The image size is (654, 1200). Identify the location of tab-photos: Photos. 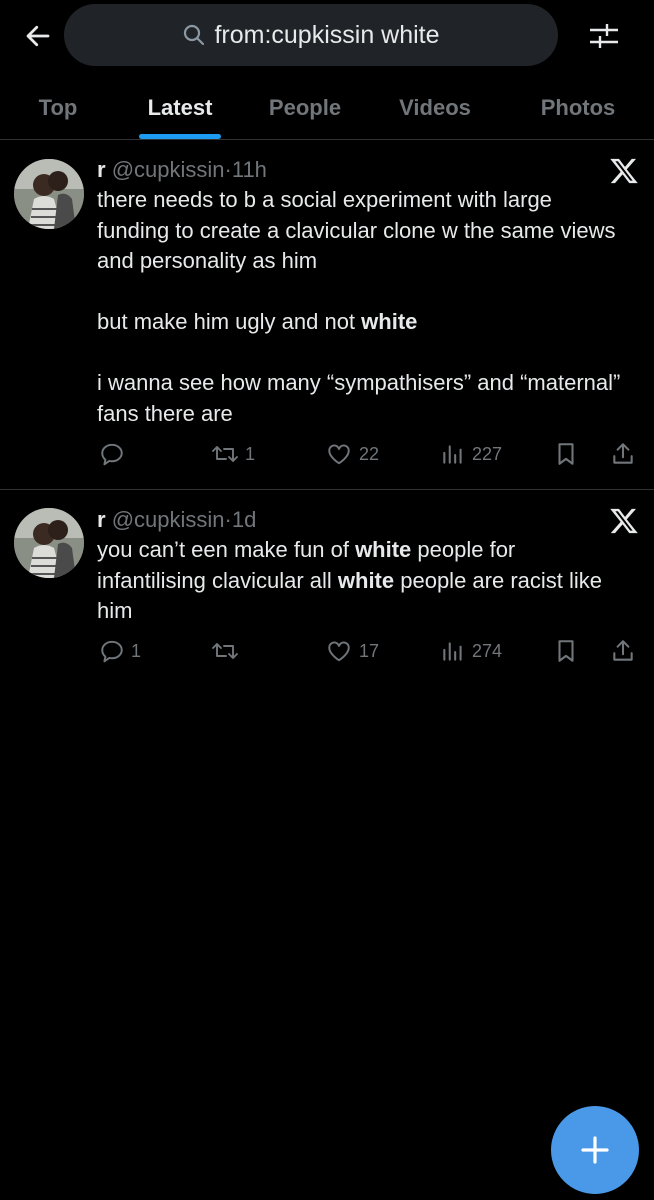
(578, 108).